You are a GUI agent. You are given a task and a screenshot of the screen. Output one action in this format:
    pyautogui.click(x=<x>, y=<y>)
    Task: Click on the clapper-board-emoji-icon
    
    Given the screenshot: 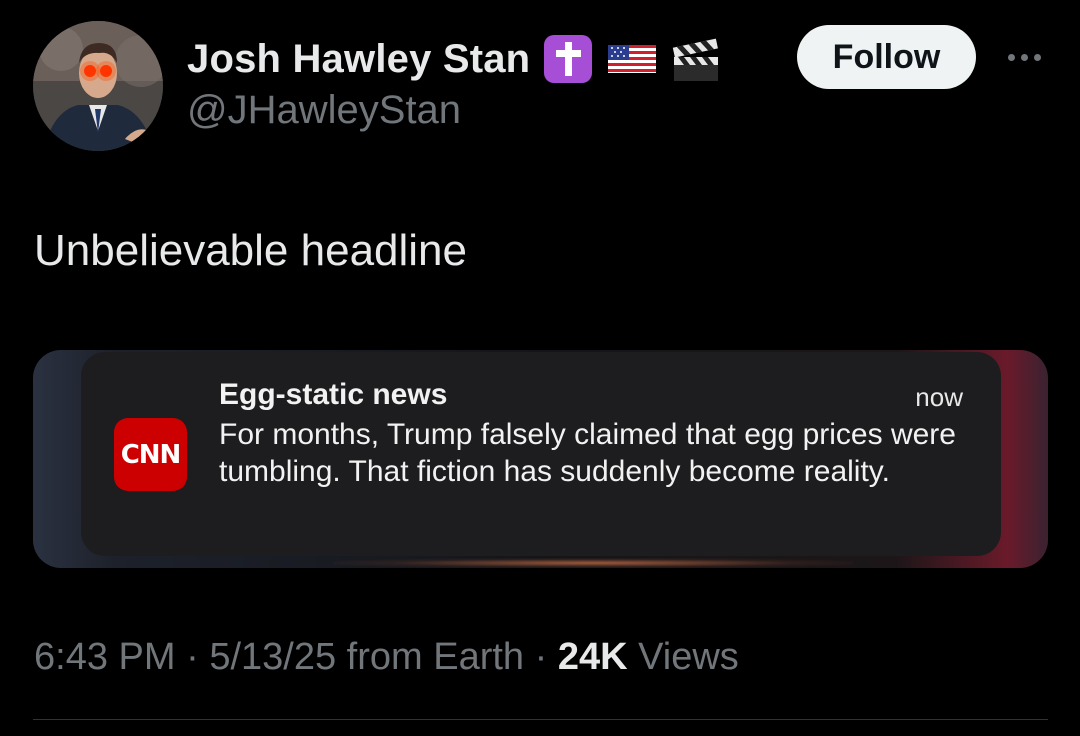 What is the action you would take?
    pyautogui.click(x=696, y=59)
    